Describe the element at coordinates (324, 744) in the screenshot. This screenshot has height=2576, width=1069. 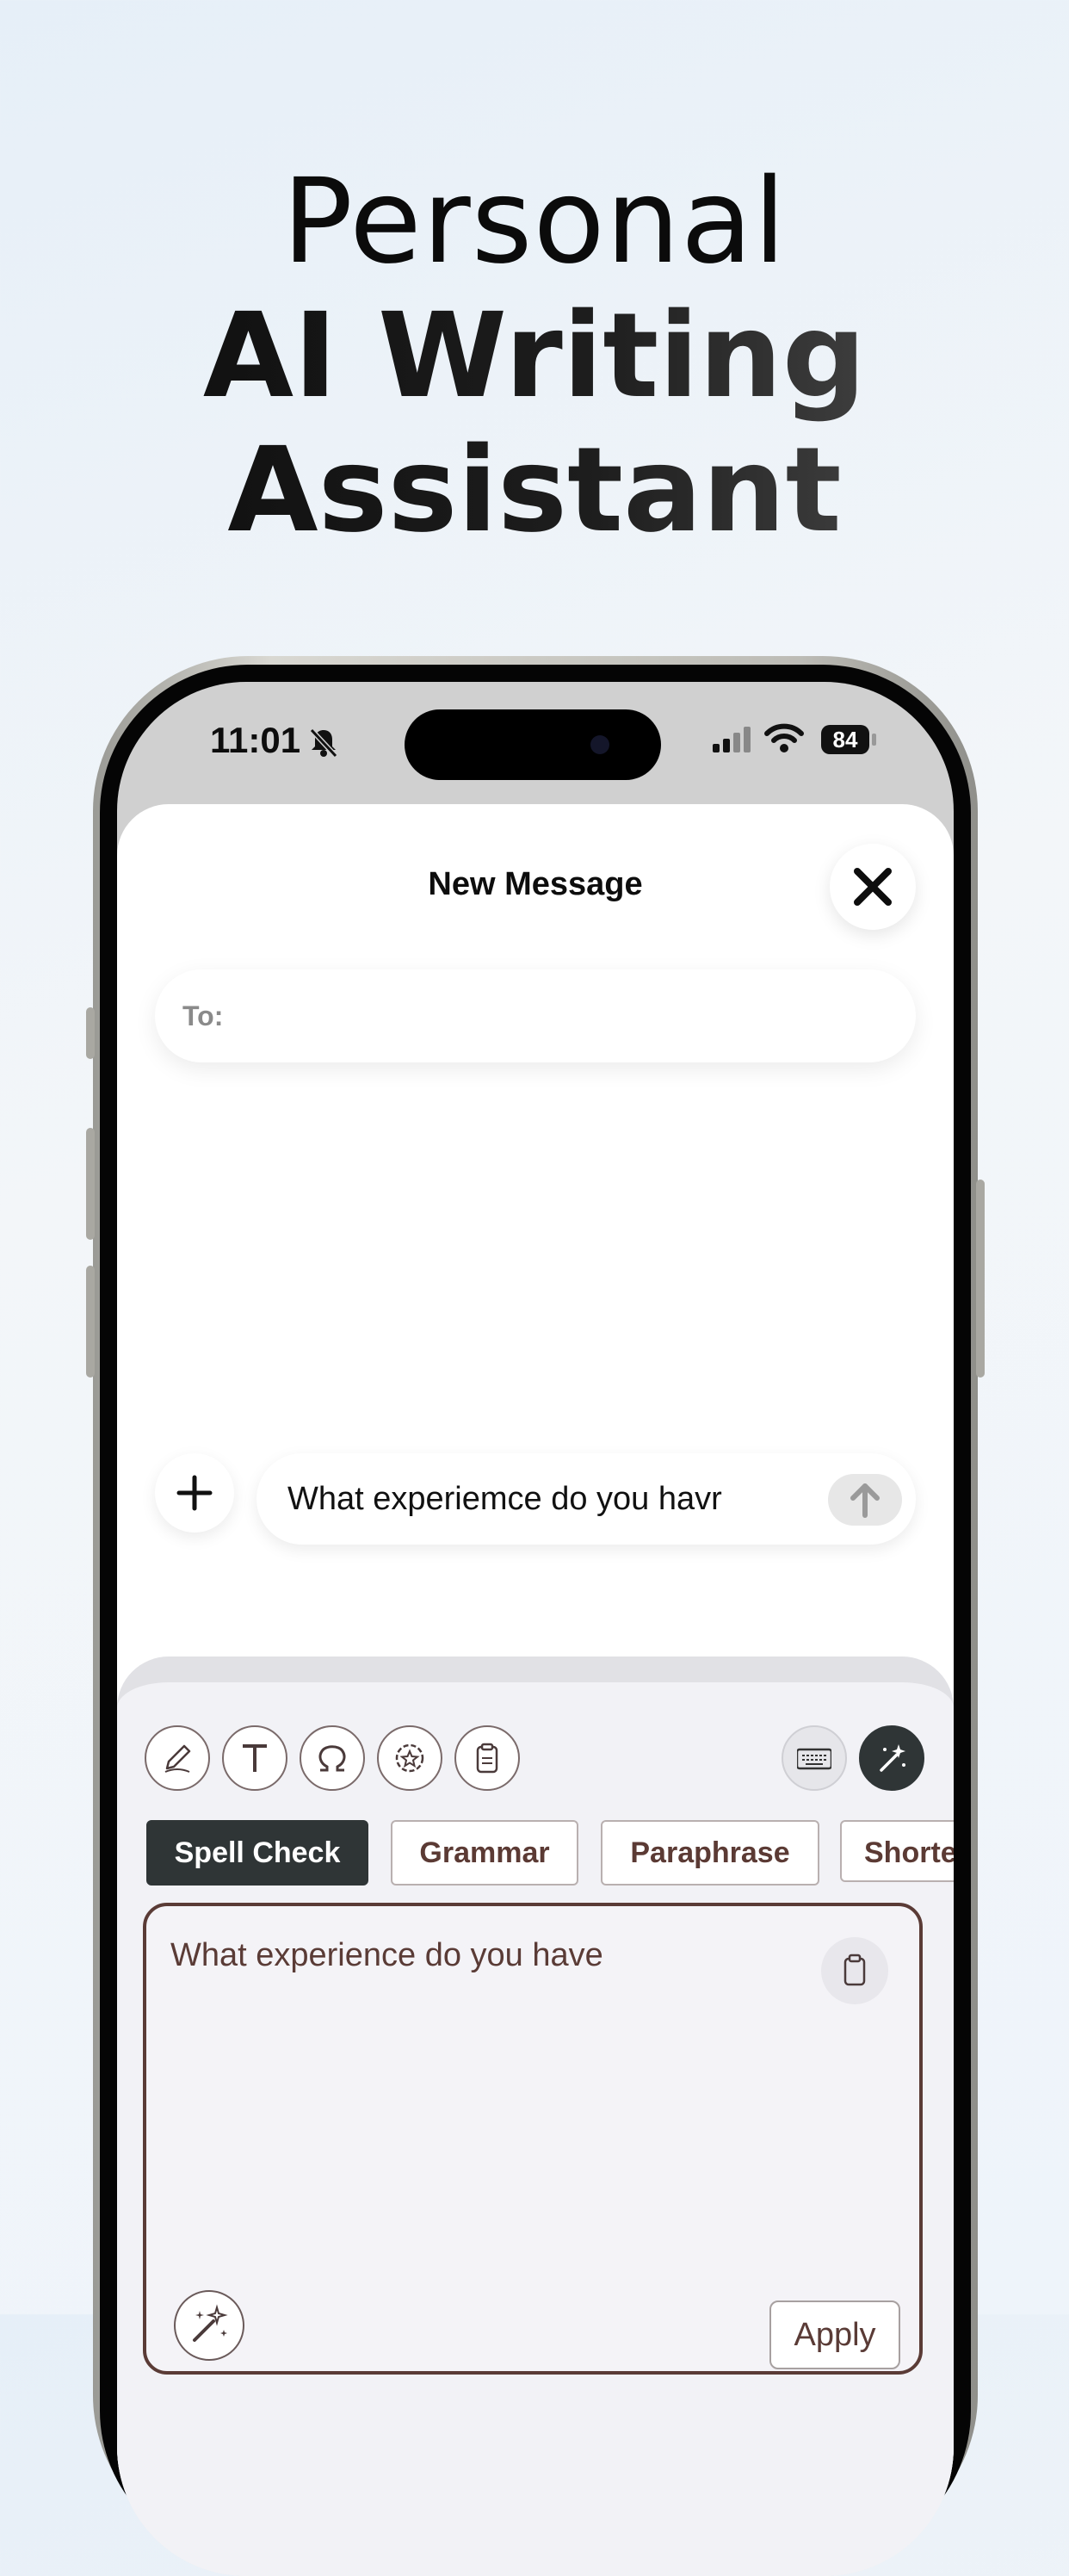
I see `bell-slash-icon` at that location.